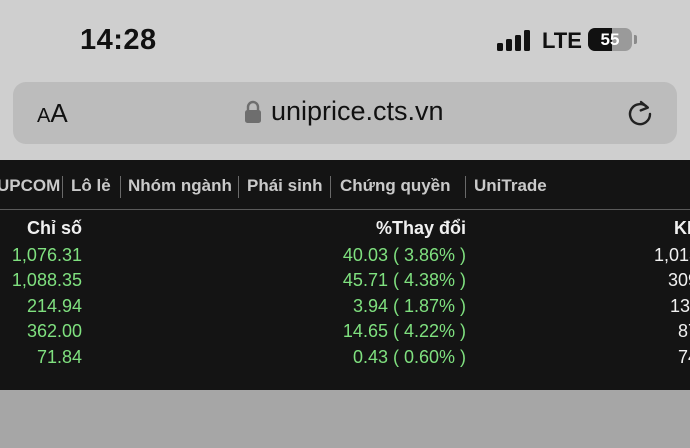 The image size is (690, 448). I want to click on nav-item-upcom: UPCOM, so click(30, 186).